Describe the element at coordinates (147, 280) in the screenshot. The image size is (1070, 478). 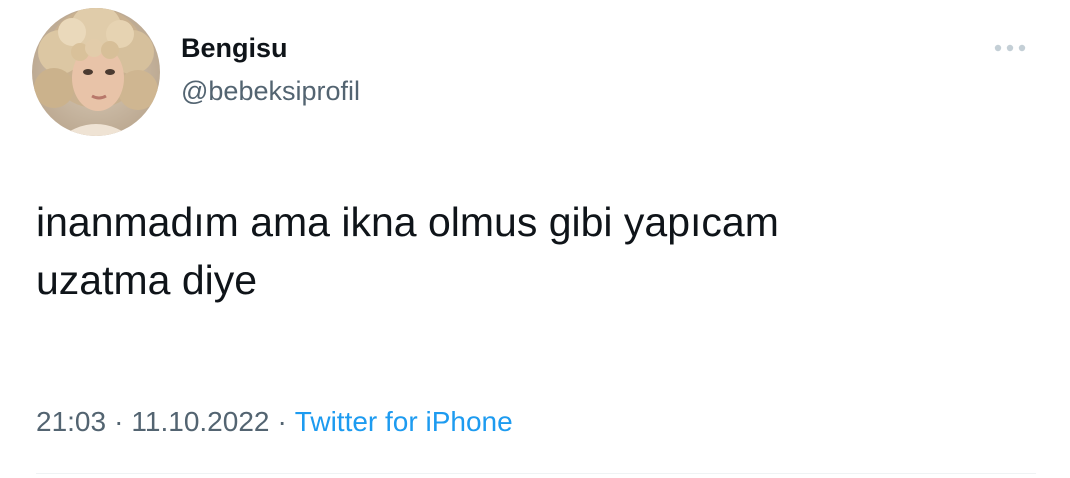
I see `tweet-text-line: uzatma diye` at that location.